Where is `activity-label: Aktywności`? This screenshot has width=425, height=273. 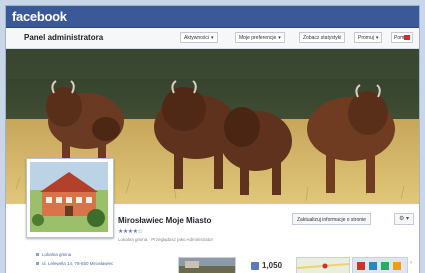 activity-label: Aktywności is located at coordinates (197, 38).